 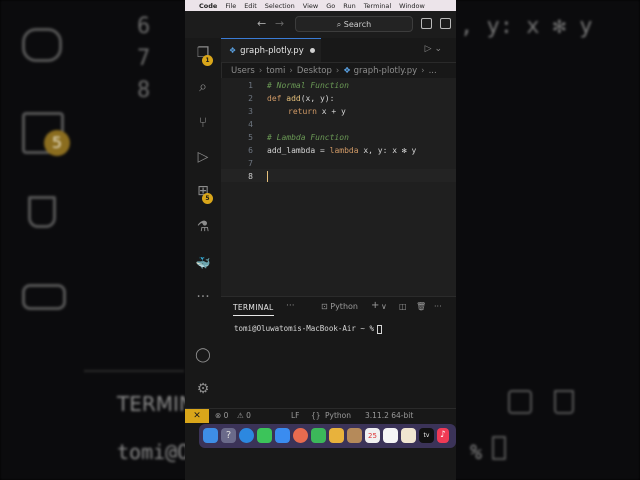 What do you see at coordinates (314, 71) in the screenshot?
I see `breadcrumb-desktop: Desktop` at bounding box center [314, 71].